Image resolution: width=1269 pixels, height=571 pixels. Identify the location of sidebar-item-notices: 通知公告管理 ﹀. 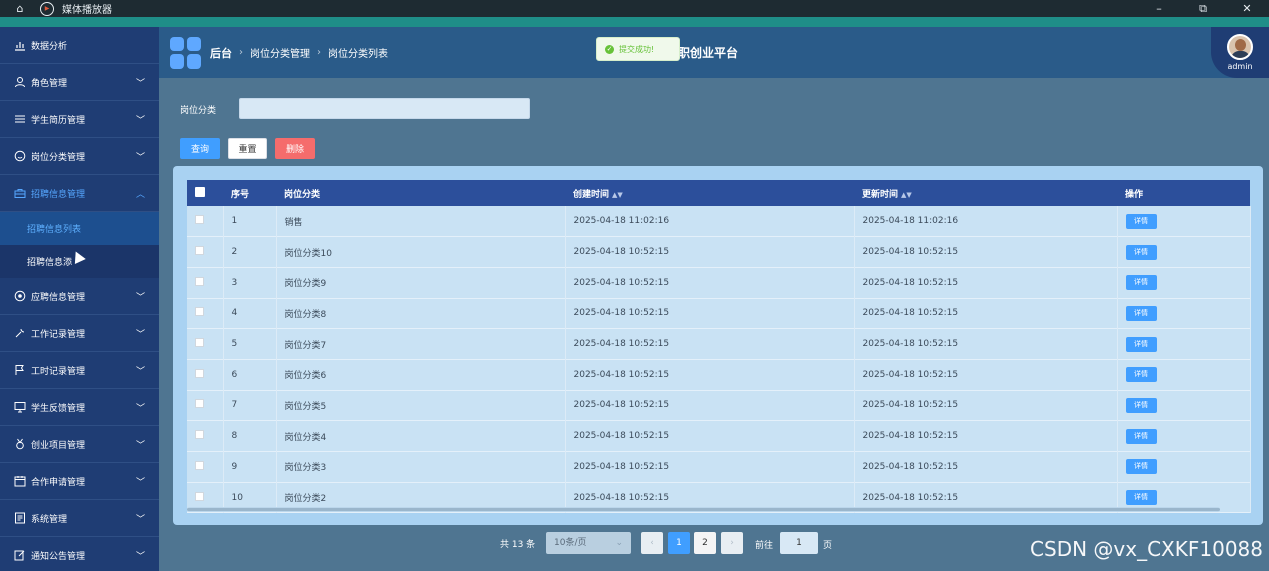
(79, 554).